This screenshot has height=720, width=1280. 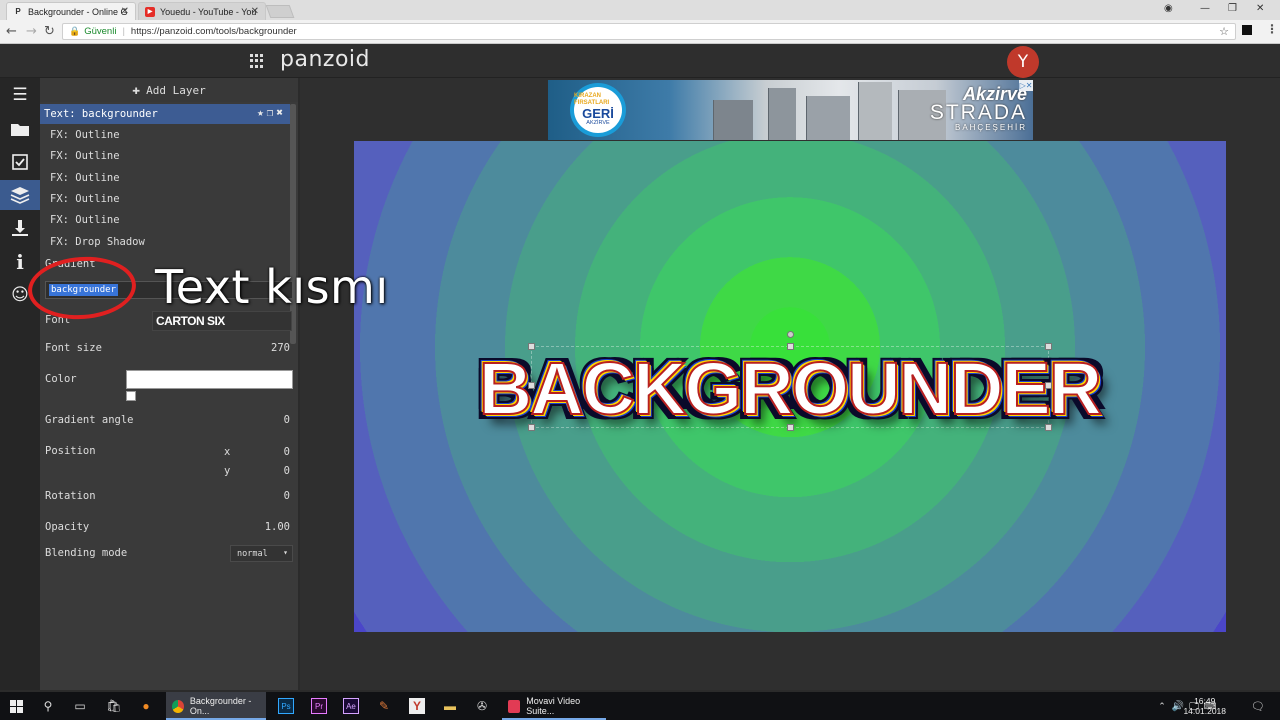 What do you see at coordinates (67, 527) in the screenshot?
I see `opacity-label: Opacity` at bounding box center [67, 527].